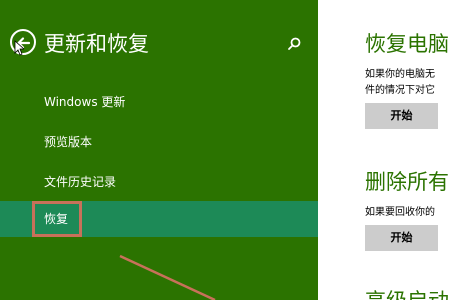 This screenshot has width=450, height=300. I want to click on mouse-cursor-icon, so click(19, 48).